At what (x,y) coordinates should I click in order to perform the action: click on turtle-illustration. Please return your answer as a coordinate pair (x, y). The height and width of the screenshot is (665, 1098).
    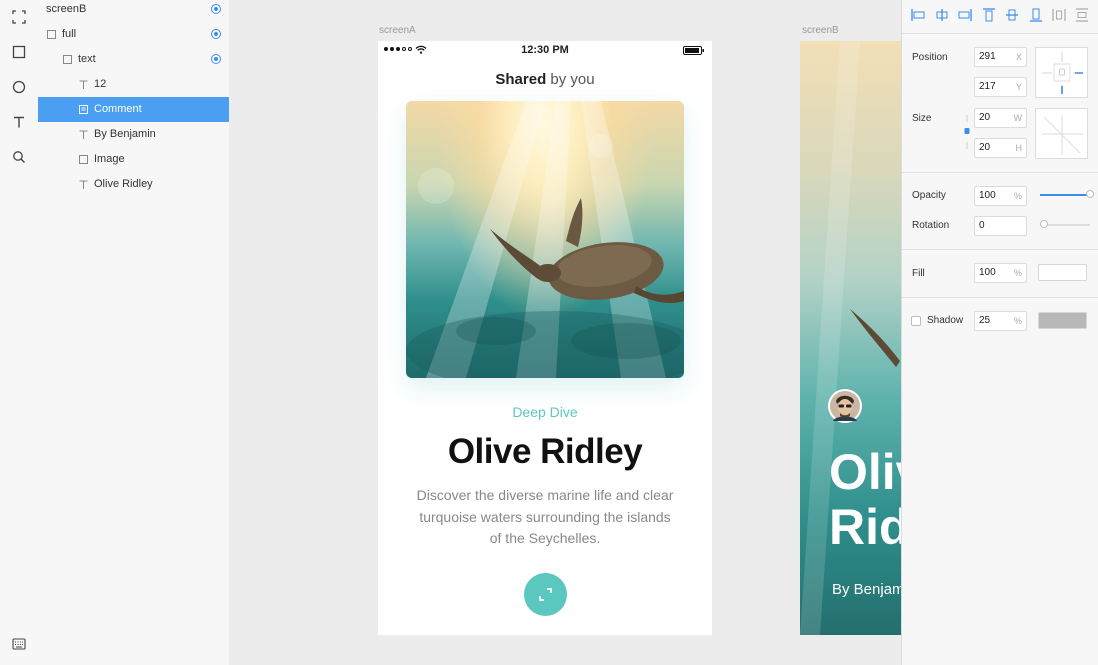
    Looking at the image, I should click on (545, 239).